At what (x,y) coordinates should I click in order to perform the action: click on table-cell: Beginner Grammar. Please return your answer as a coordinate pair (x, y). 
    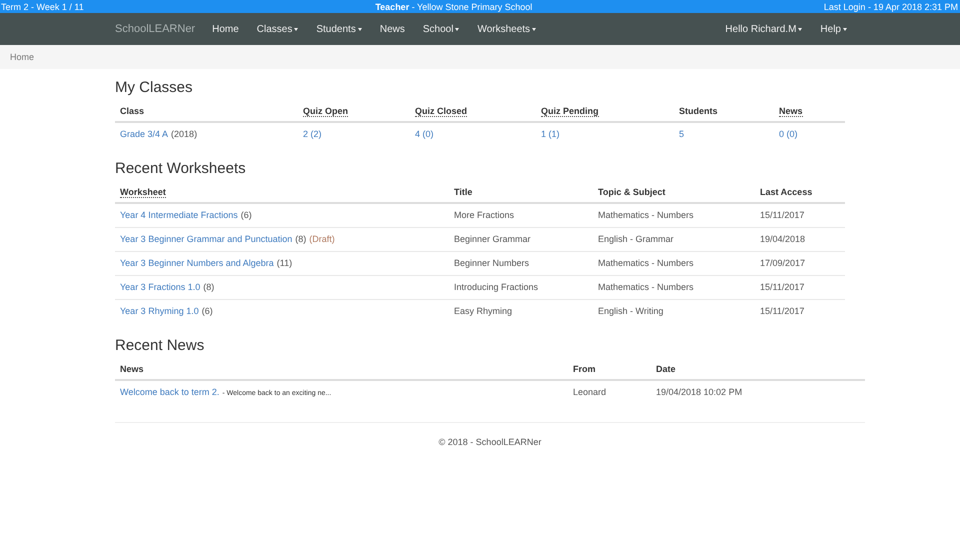
    Looking at the image, I should click on (492, 239).